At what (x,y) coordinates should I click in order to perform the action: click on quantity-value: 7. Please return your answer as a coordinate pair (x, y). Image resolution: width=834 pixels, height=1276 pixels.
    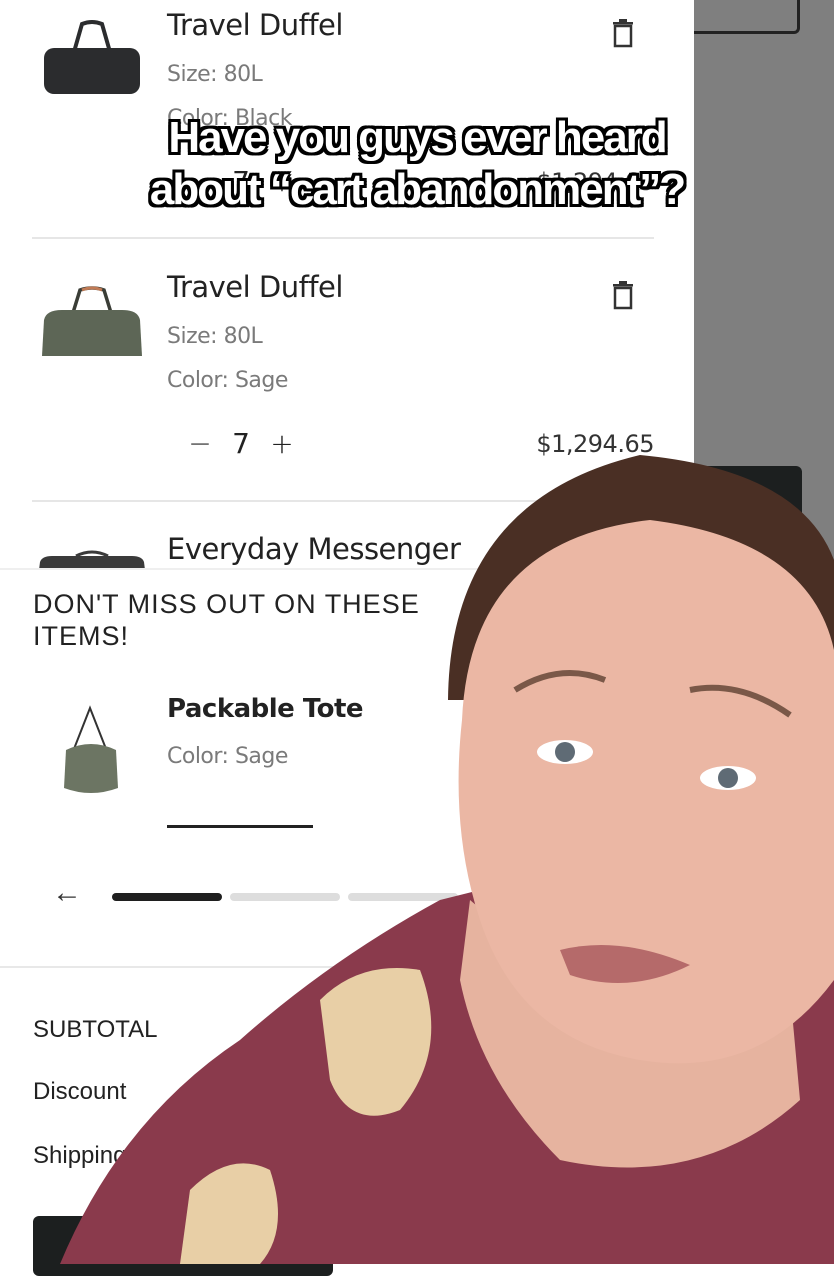
    Looking at the image, I should click on (241, 443).